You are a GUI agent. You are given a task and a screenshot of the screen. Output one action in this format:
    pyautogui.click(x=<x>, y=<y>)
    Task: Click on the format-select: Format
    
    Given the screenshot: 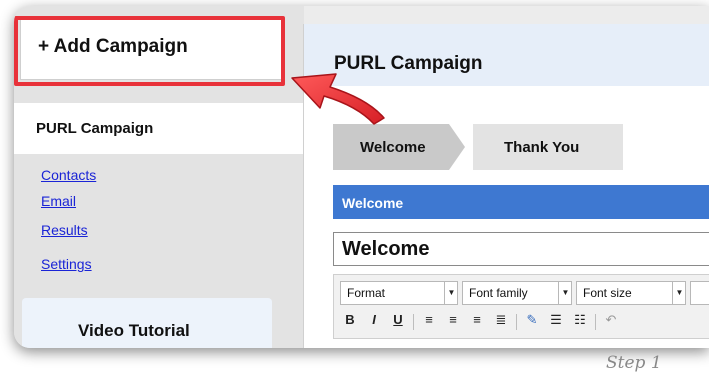 What is the action you would take?
    pyautogui.click(x=399, y=293)
    